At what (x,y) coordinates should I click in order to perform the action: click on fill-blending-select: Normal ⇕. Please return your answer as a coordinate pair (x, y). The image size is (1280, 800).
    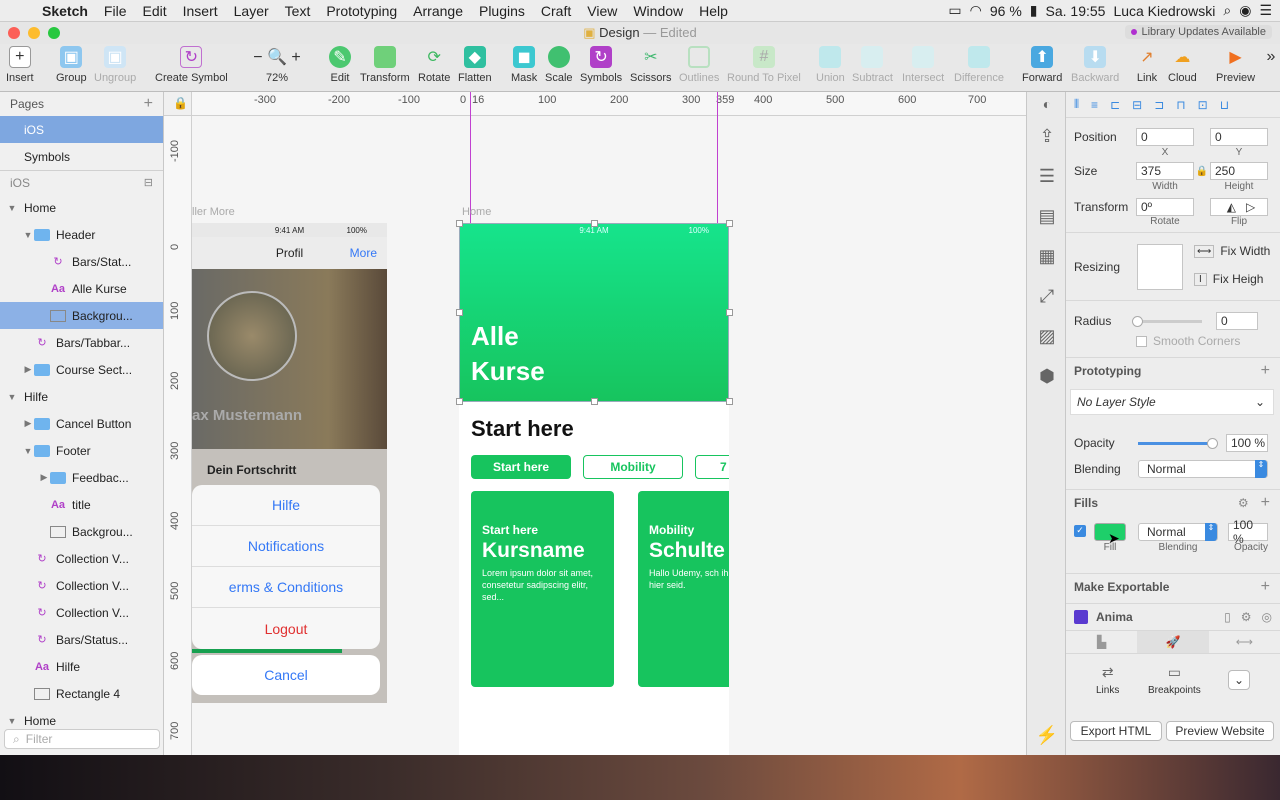
    Looking at the image, I should click on (1178, 532).